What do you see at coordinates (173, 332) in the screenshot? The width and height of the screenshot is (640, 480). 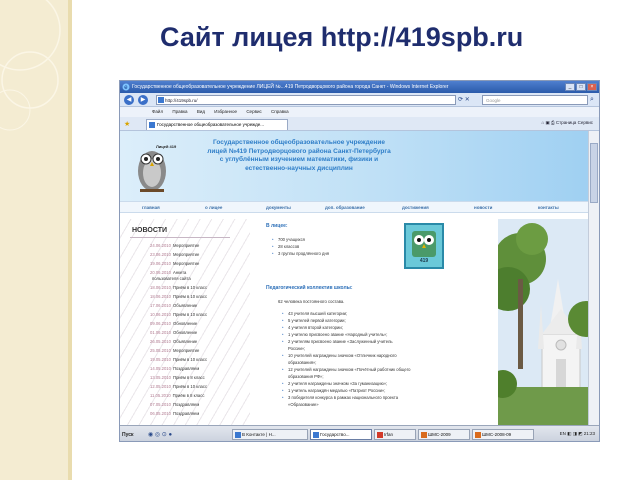 I see `news-item: 01.06.2010 Обновление` at bounding box center [173, 332].